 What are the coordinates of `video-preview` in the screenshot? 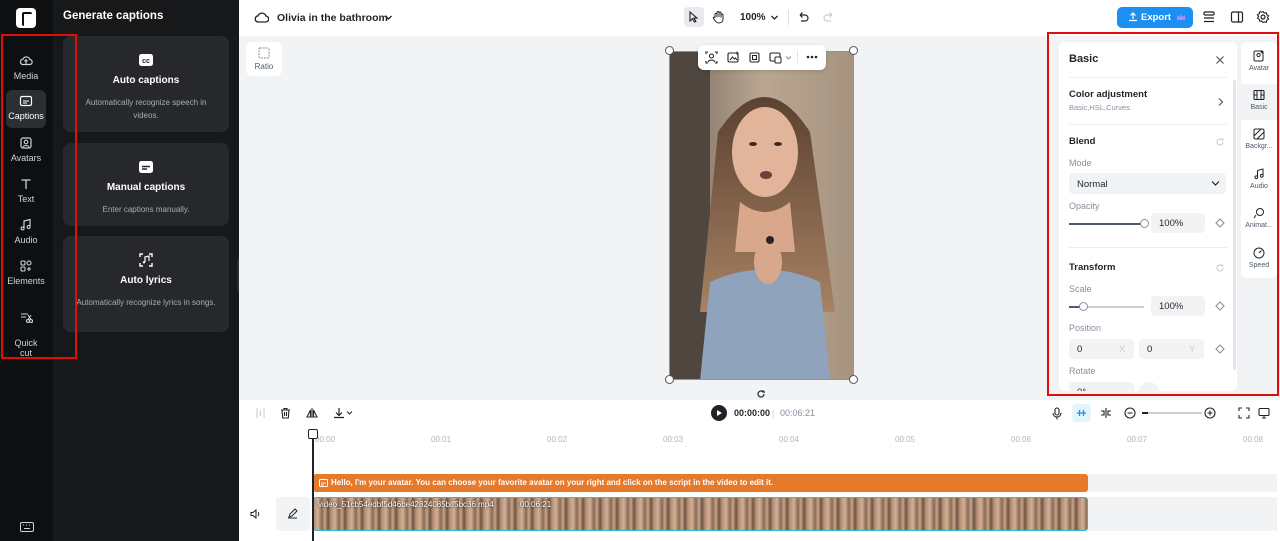 It's located at (761, 215).